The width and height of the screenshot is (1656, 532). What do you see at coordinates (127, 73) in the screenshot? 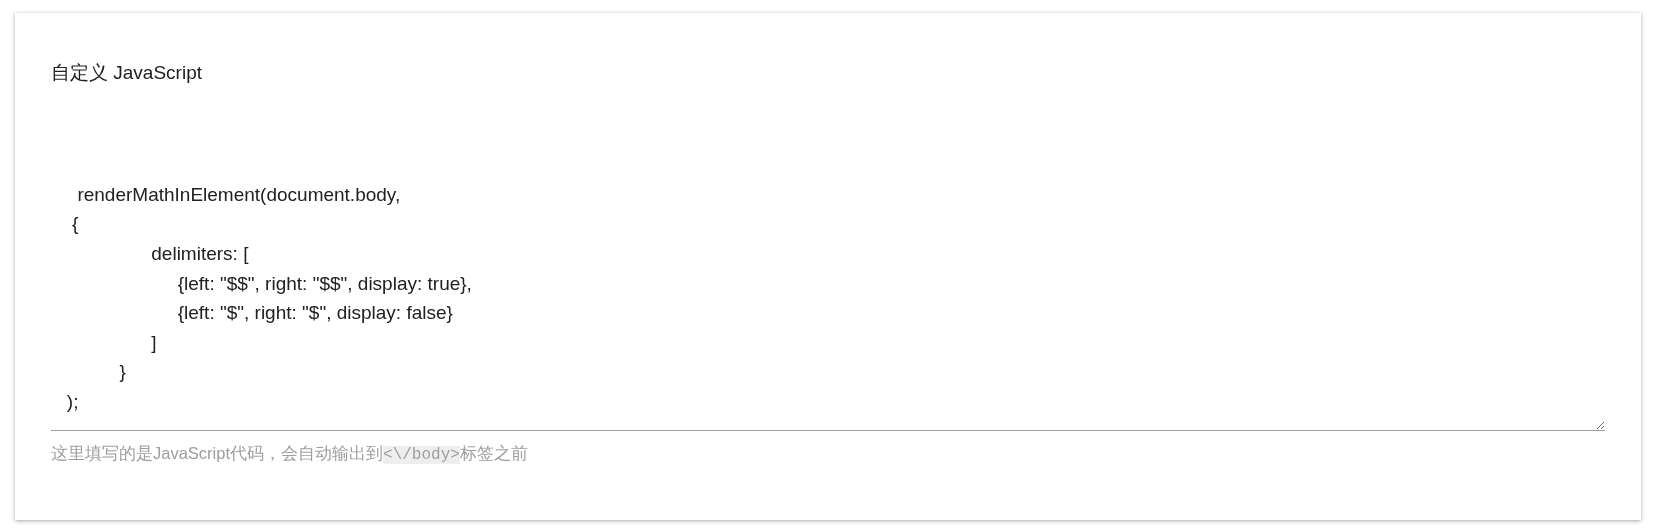
I see `field-label: 自定义 JavaScript` at bounding box center [127, 73].